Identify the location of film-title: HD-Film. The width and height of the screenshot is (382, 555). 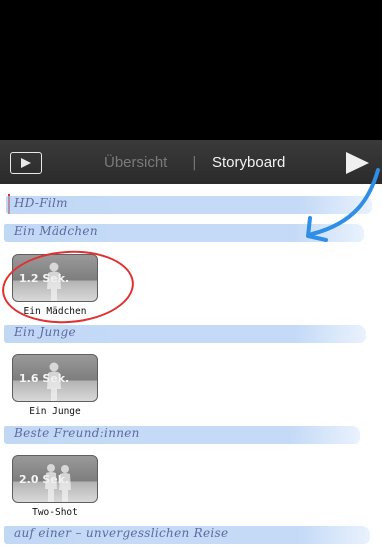
(41, 203).